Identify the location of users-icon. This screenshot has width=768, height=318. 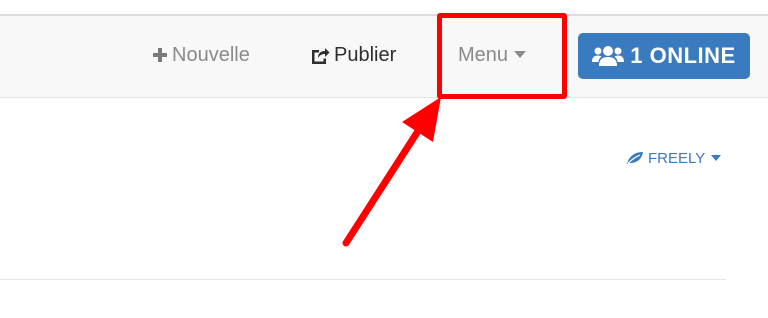
(608, 56).